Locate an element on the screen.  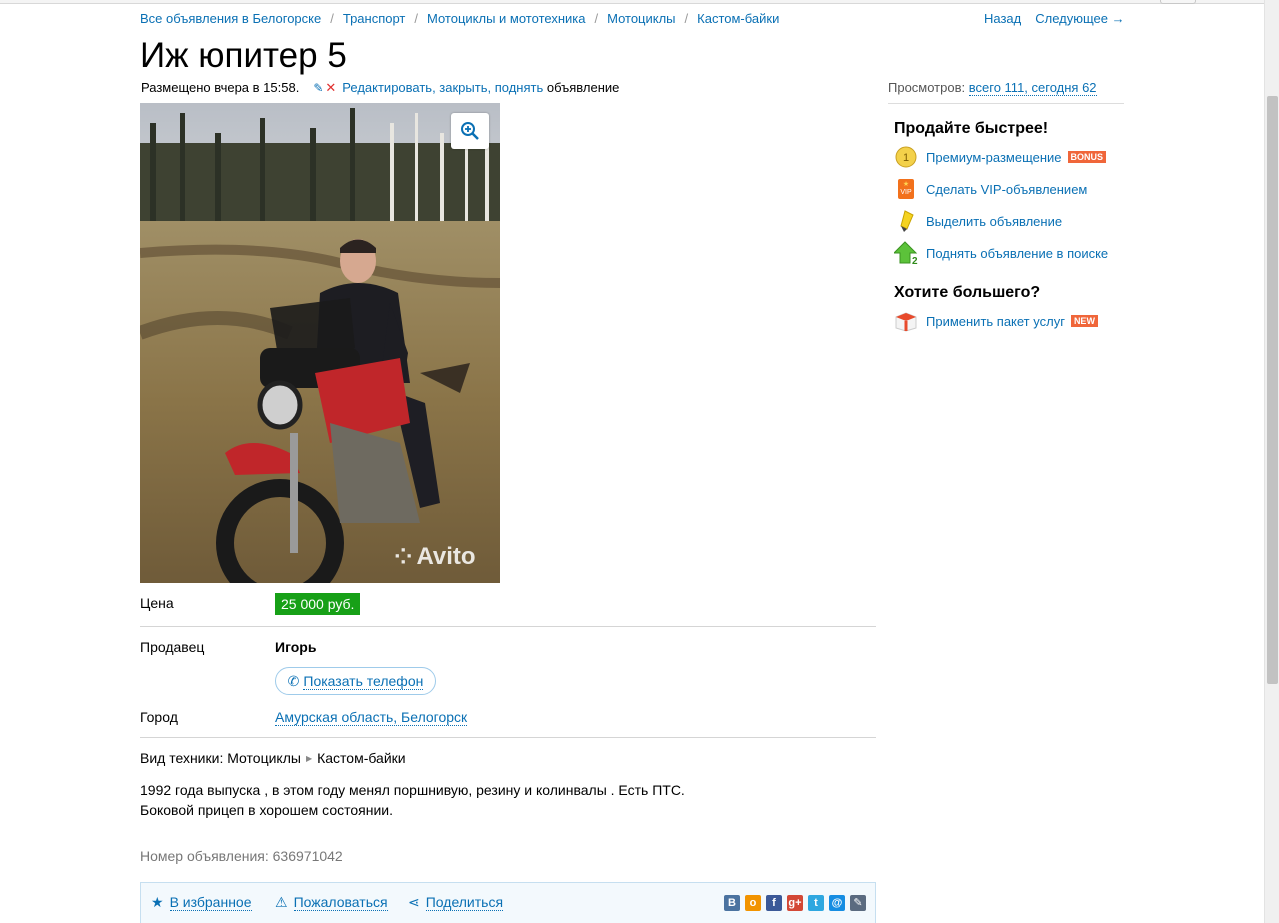
premium-placement-item: 1 Премиум-размещение BONUS is located at coordinates (1000, 157).